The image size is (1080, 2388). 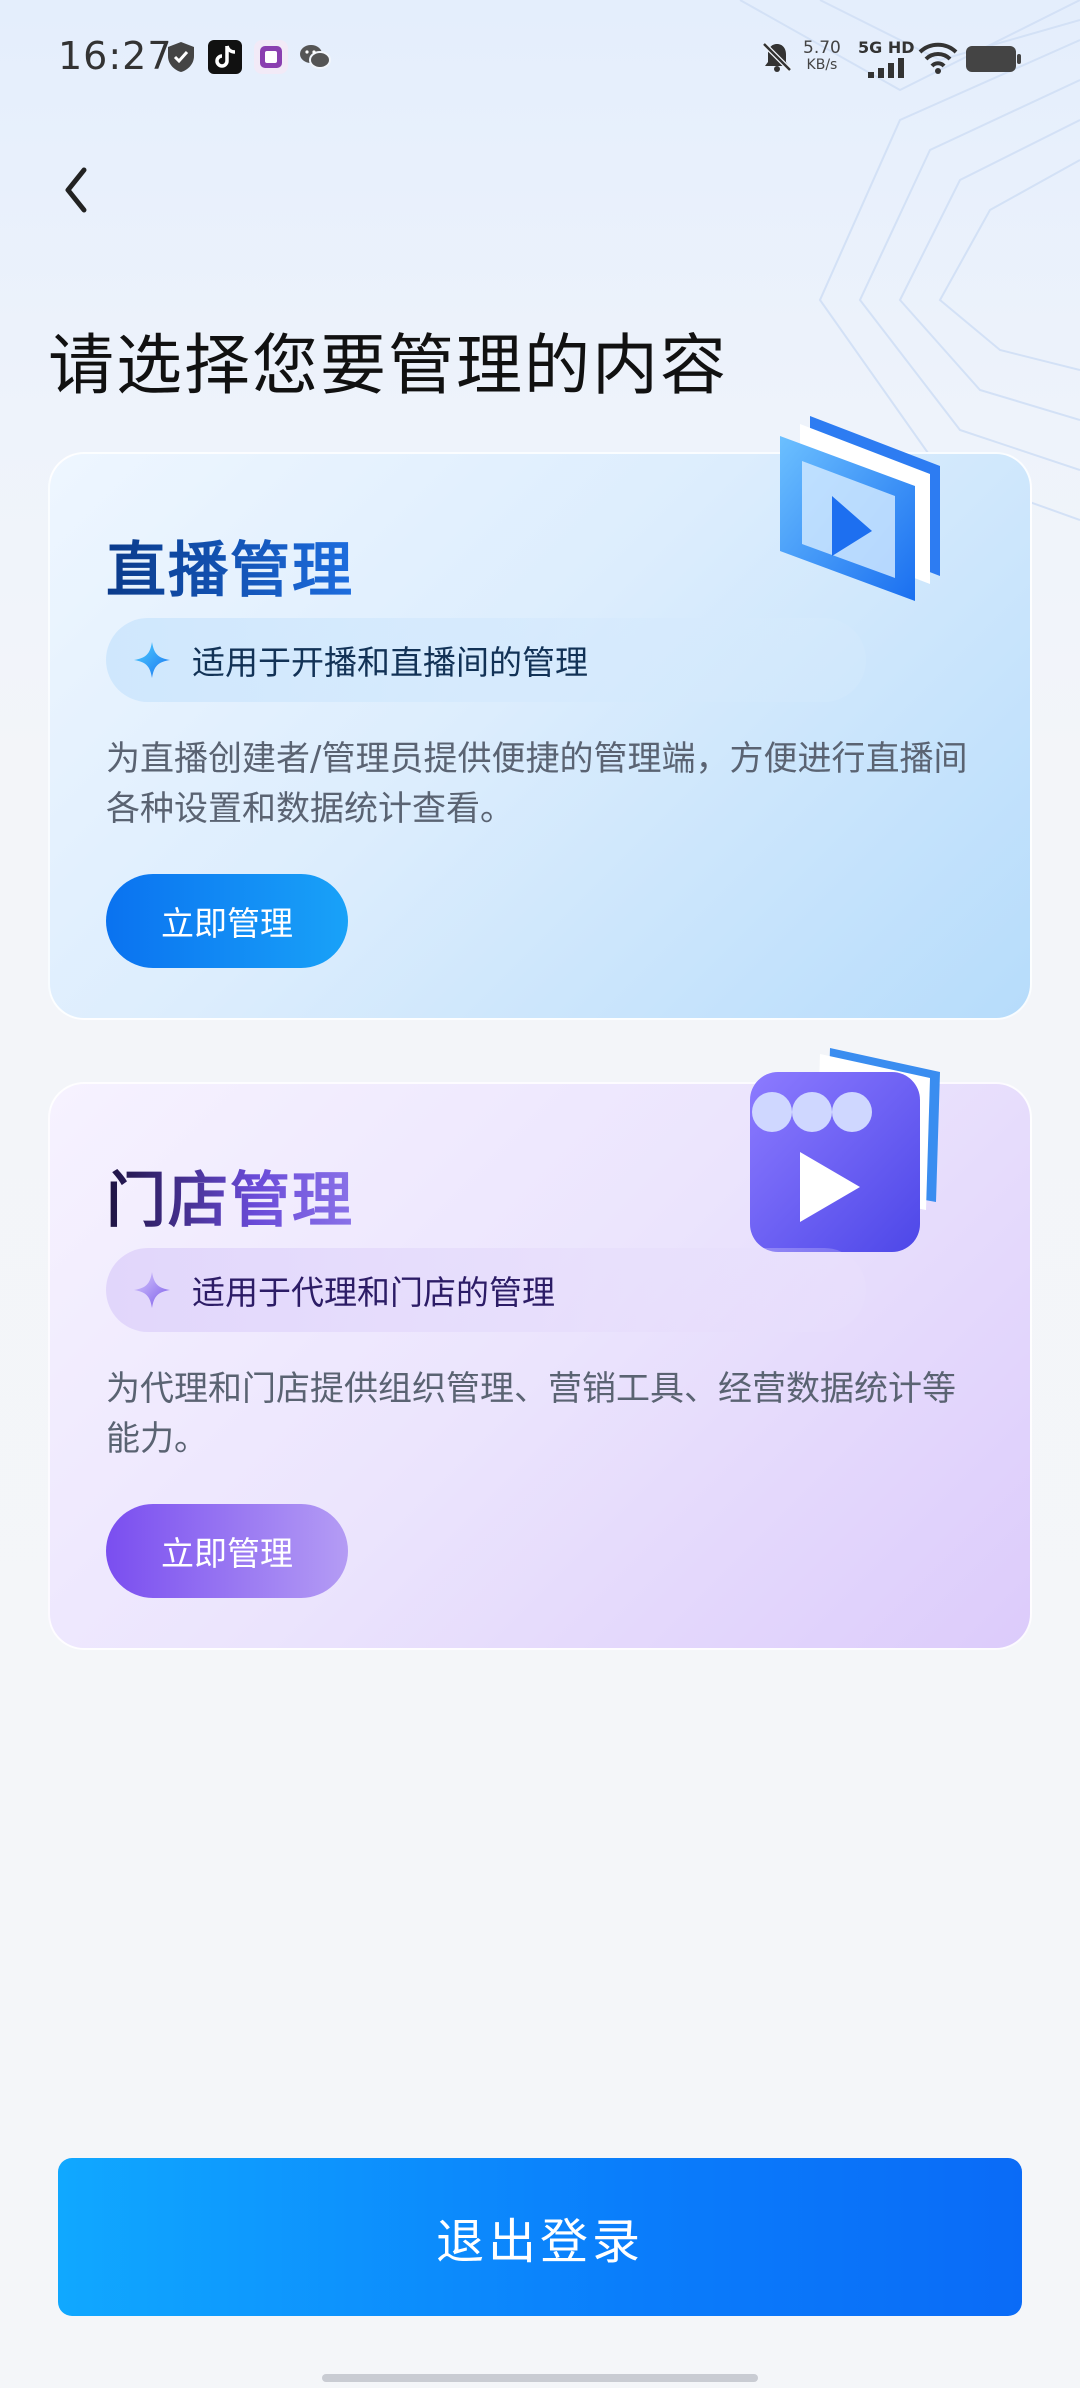 I want to click on store-card-title: 门店管理, so click(x=230, y=1195).